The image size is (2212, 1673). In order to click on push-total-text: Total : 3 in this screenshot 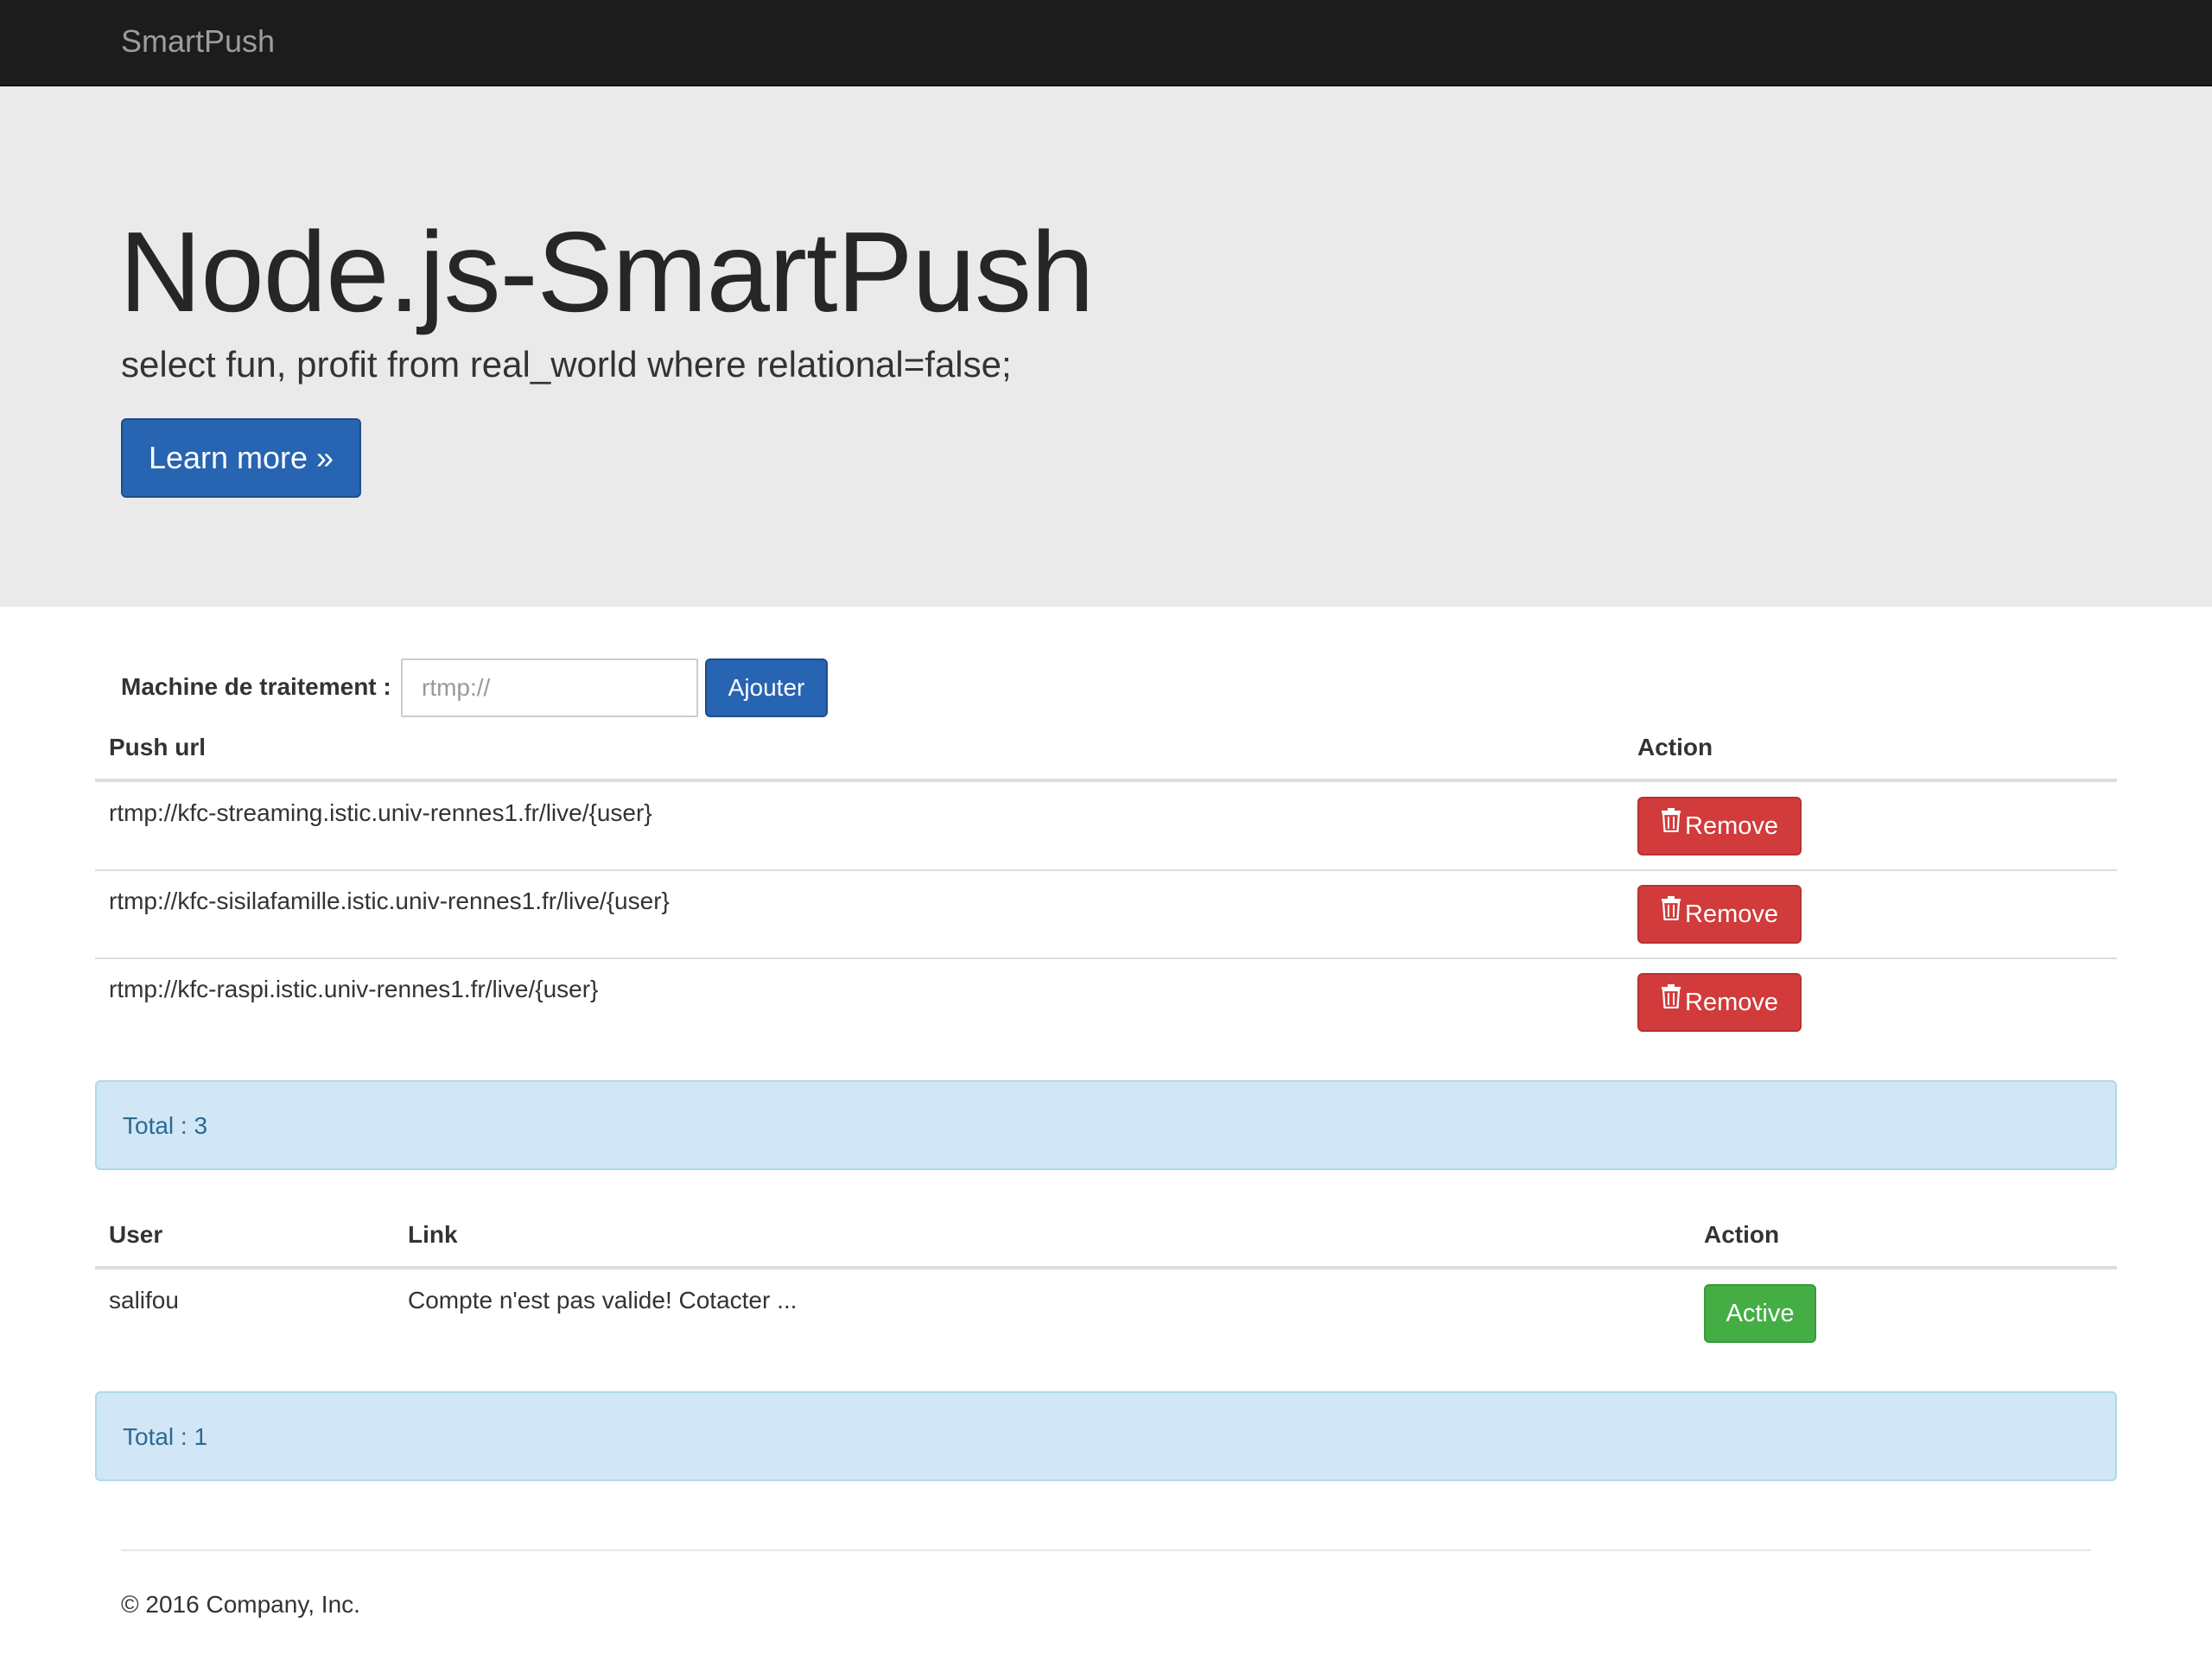, I will do `click(165, 1125)`.